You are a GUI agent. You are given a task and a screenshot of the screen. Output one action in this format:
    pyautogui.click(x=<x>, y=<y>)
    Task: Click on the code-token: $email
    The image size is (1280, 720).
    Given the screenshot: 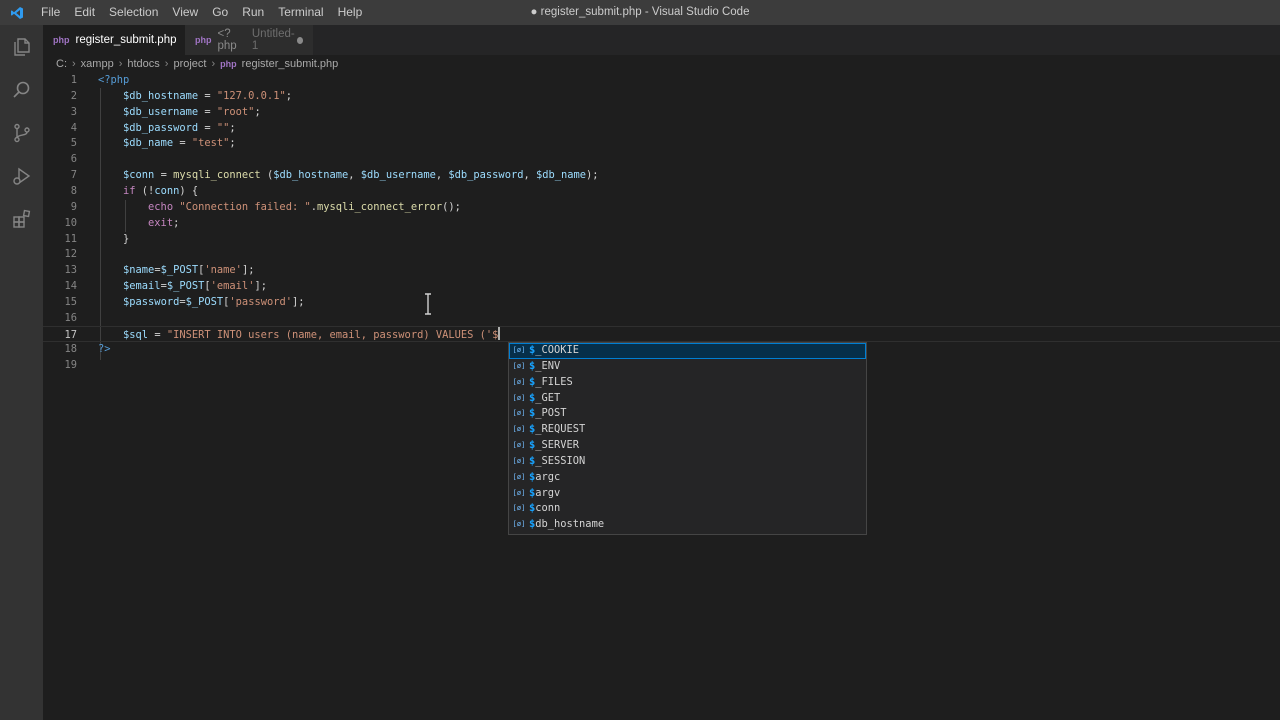 What is the action you would take?
    pyautogui.click(x=142, y=286)
    